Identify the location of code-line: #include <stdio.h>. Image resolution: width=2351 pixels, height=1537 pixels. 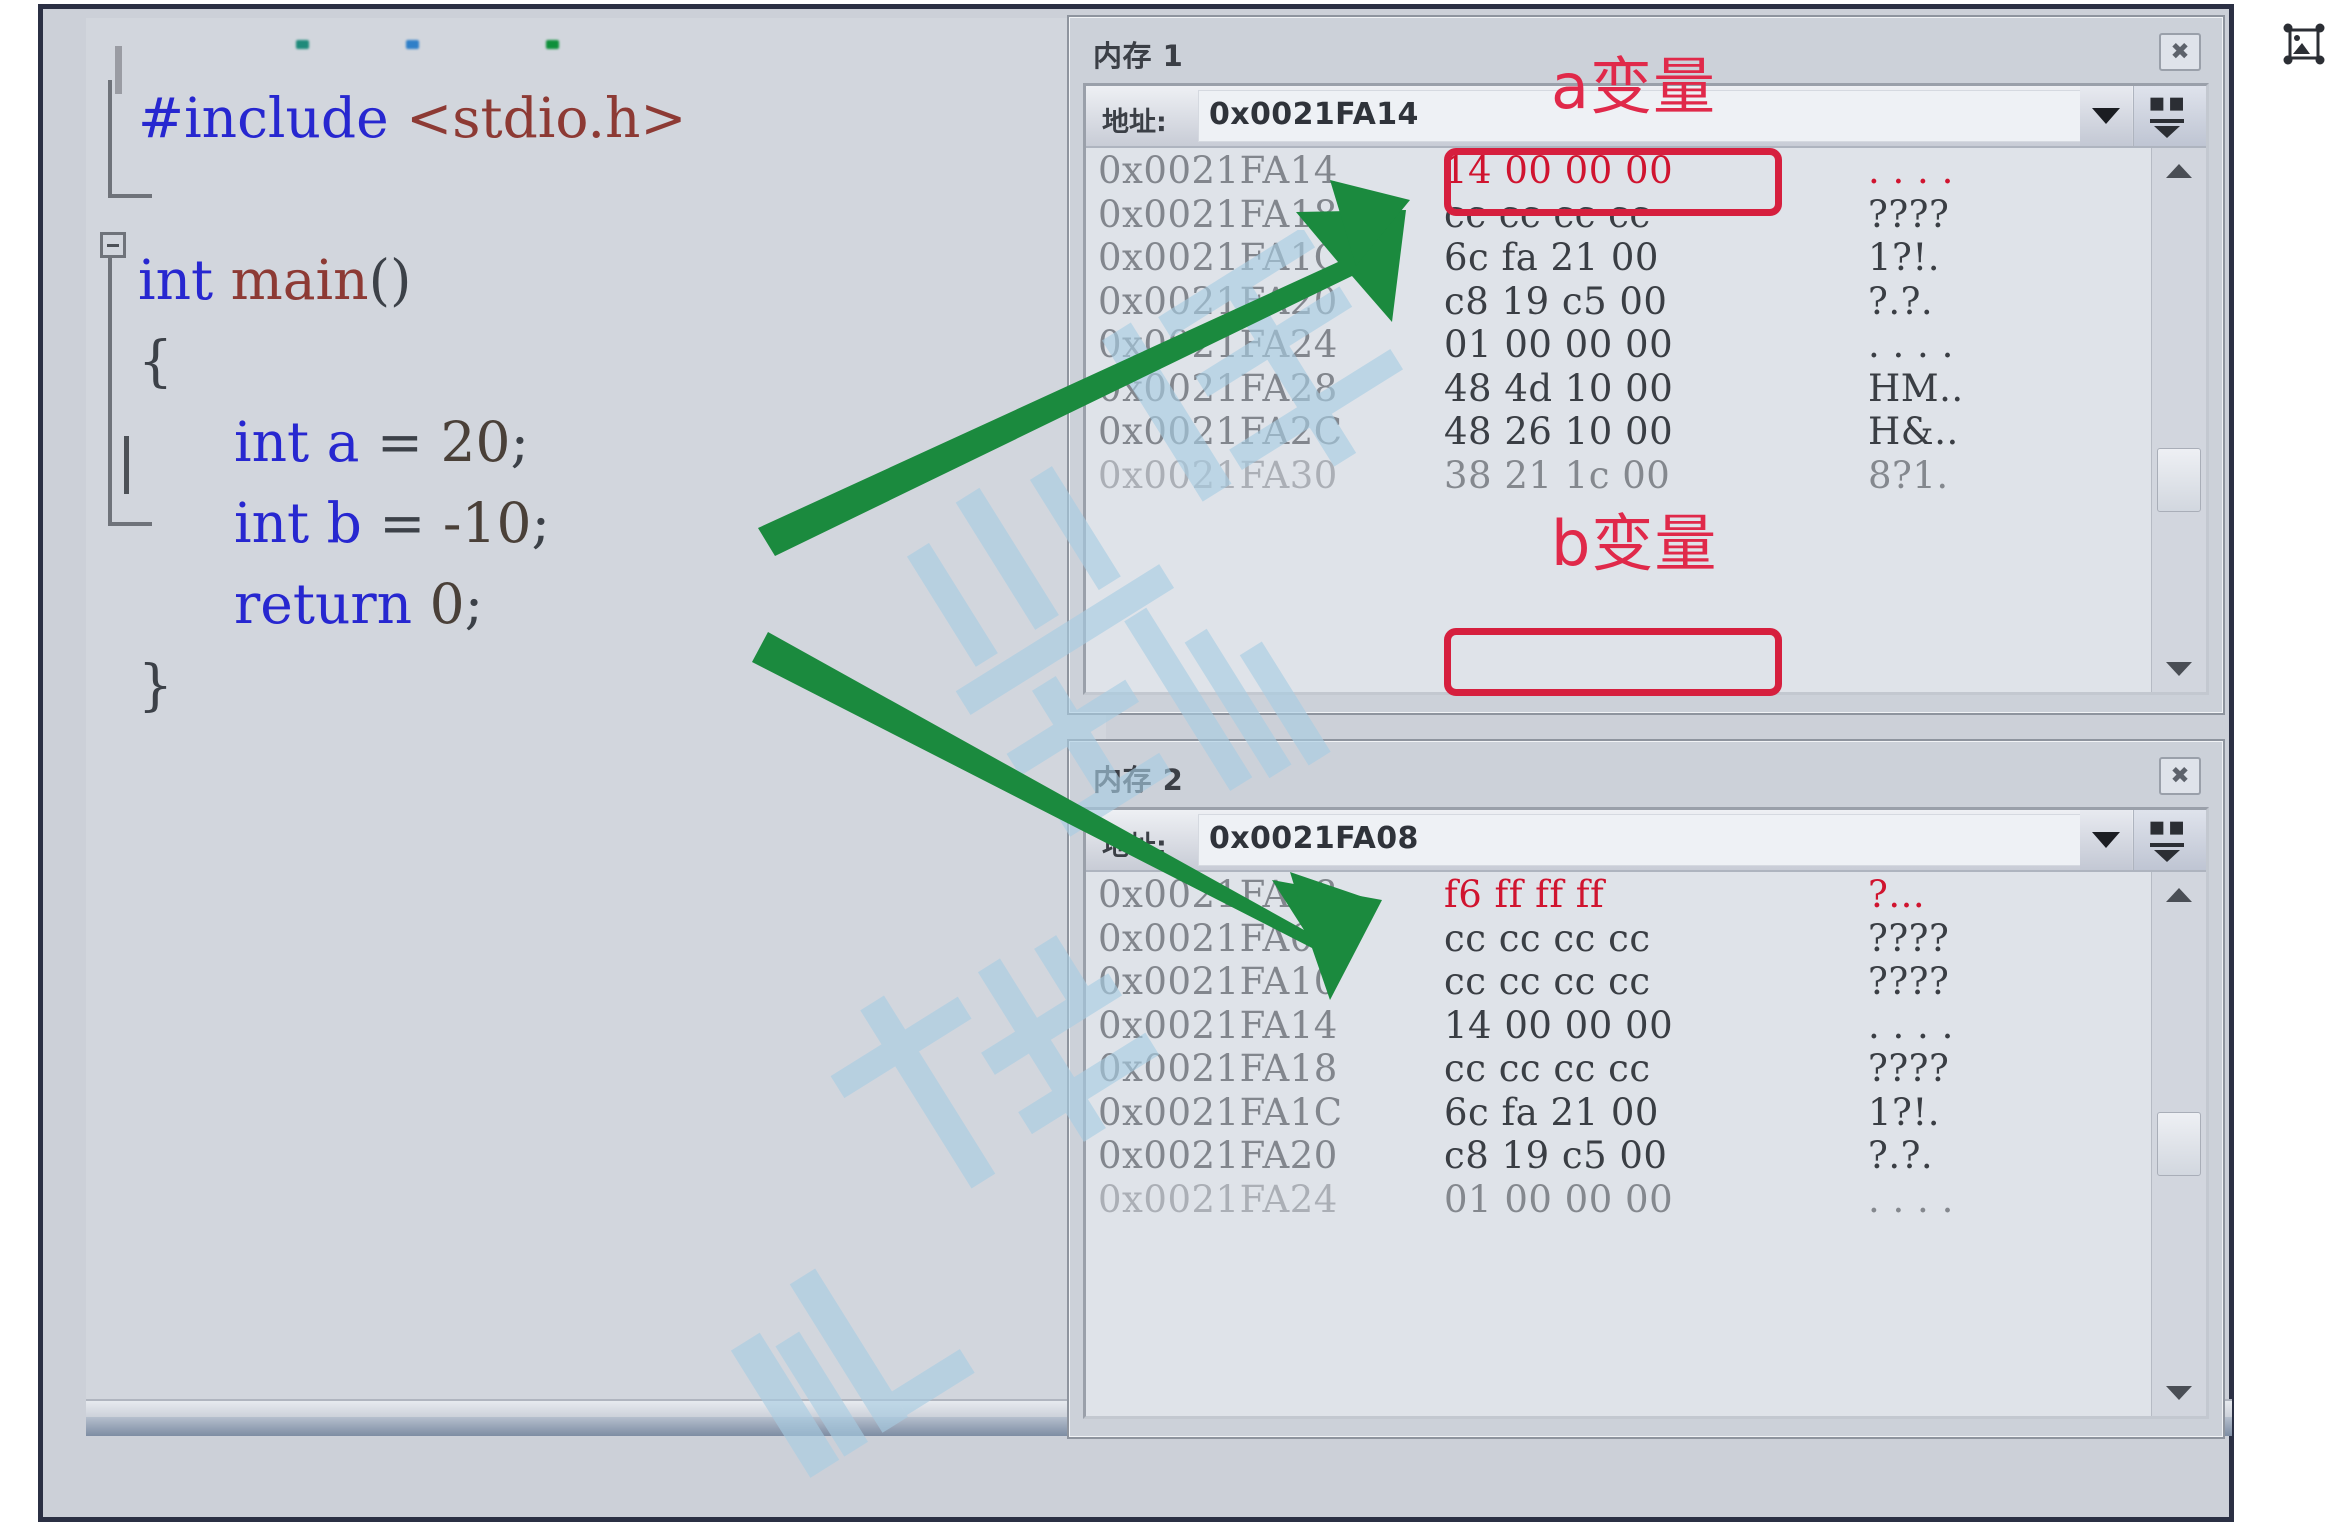
(412, 118).